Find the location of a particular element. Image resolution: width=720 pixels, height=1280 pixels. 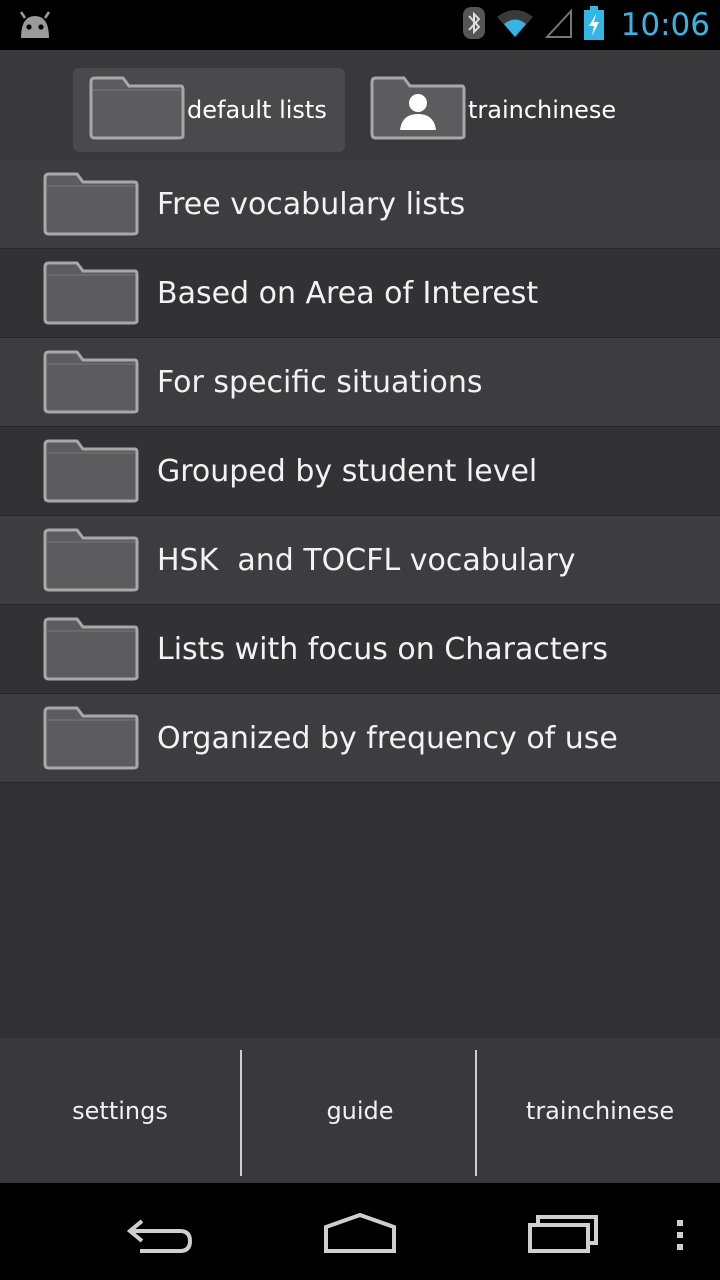

navigation-bar is located at coordinates (360, 1231).